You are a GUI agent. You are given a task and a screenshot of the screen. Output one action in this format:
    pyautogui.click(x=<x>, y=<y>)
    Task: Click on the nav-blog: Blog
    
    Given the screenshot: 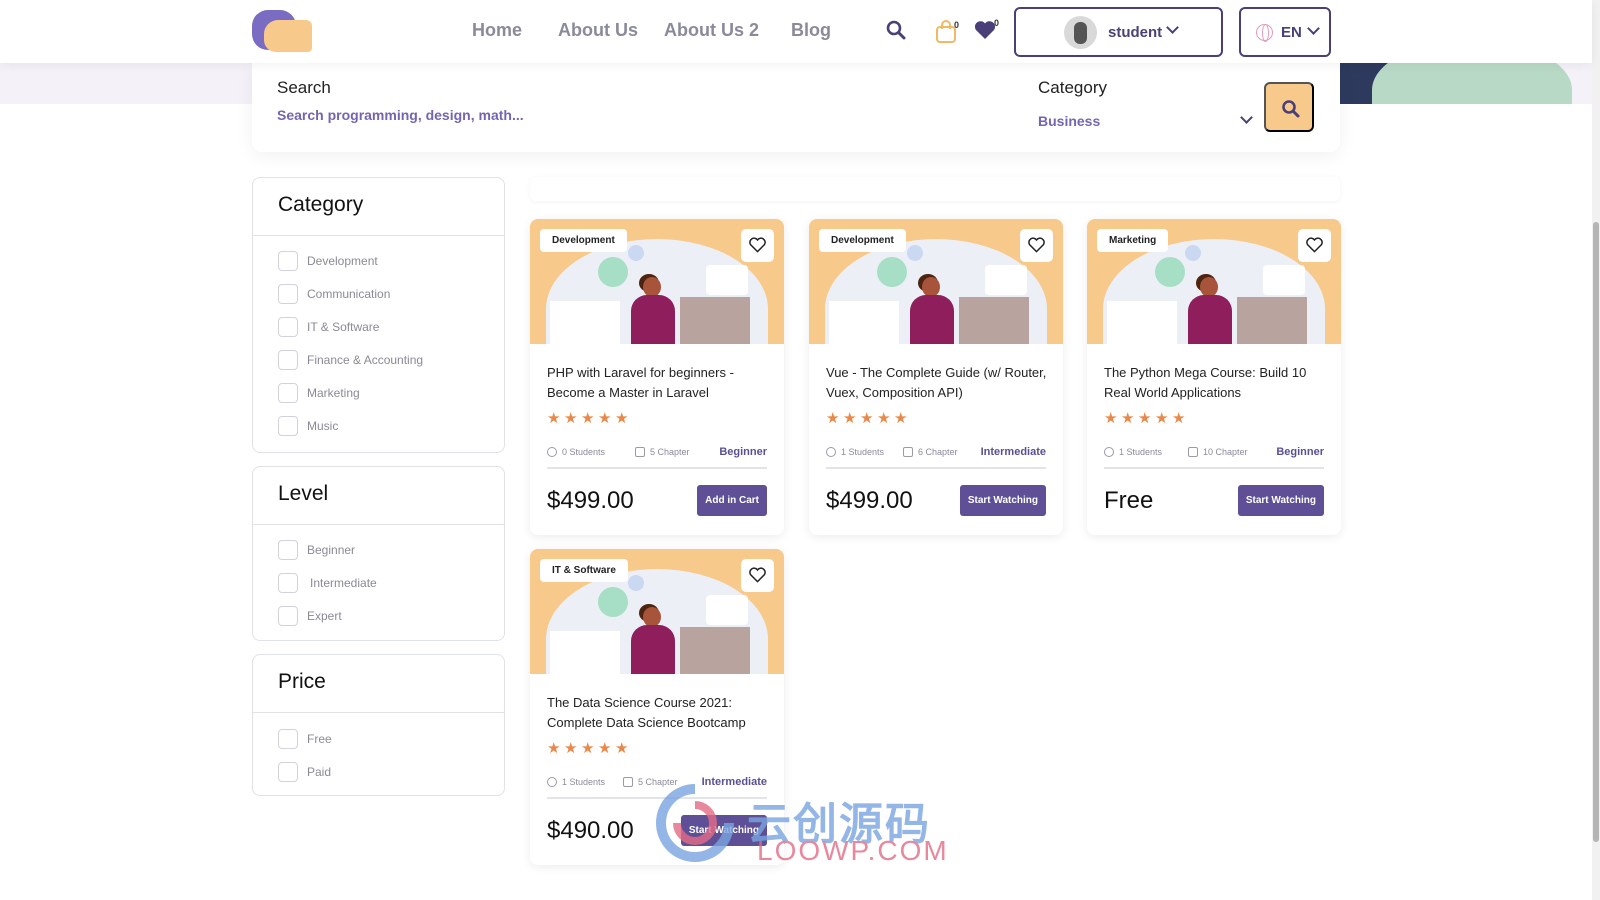 What is the action you would take?
    pyautogui.click(x=811, y=30)
    